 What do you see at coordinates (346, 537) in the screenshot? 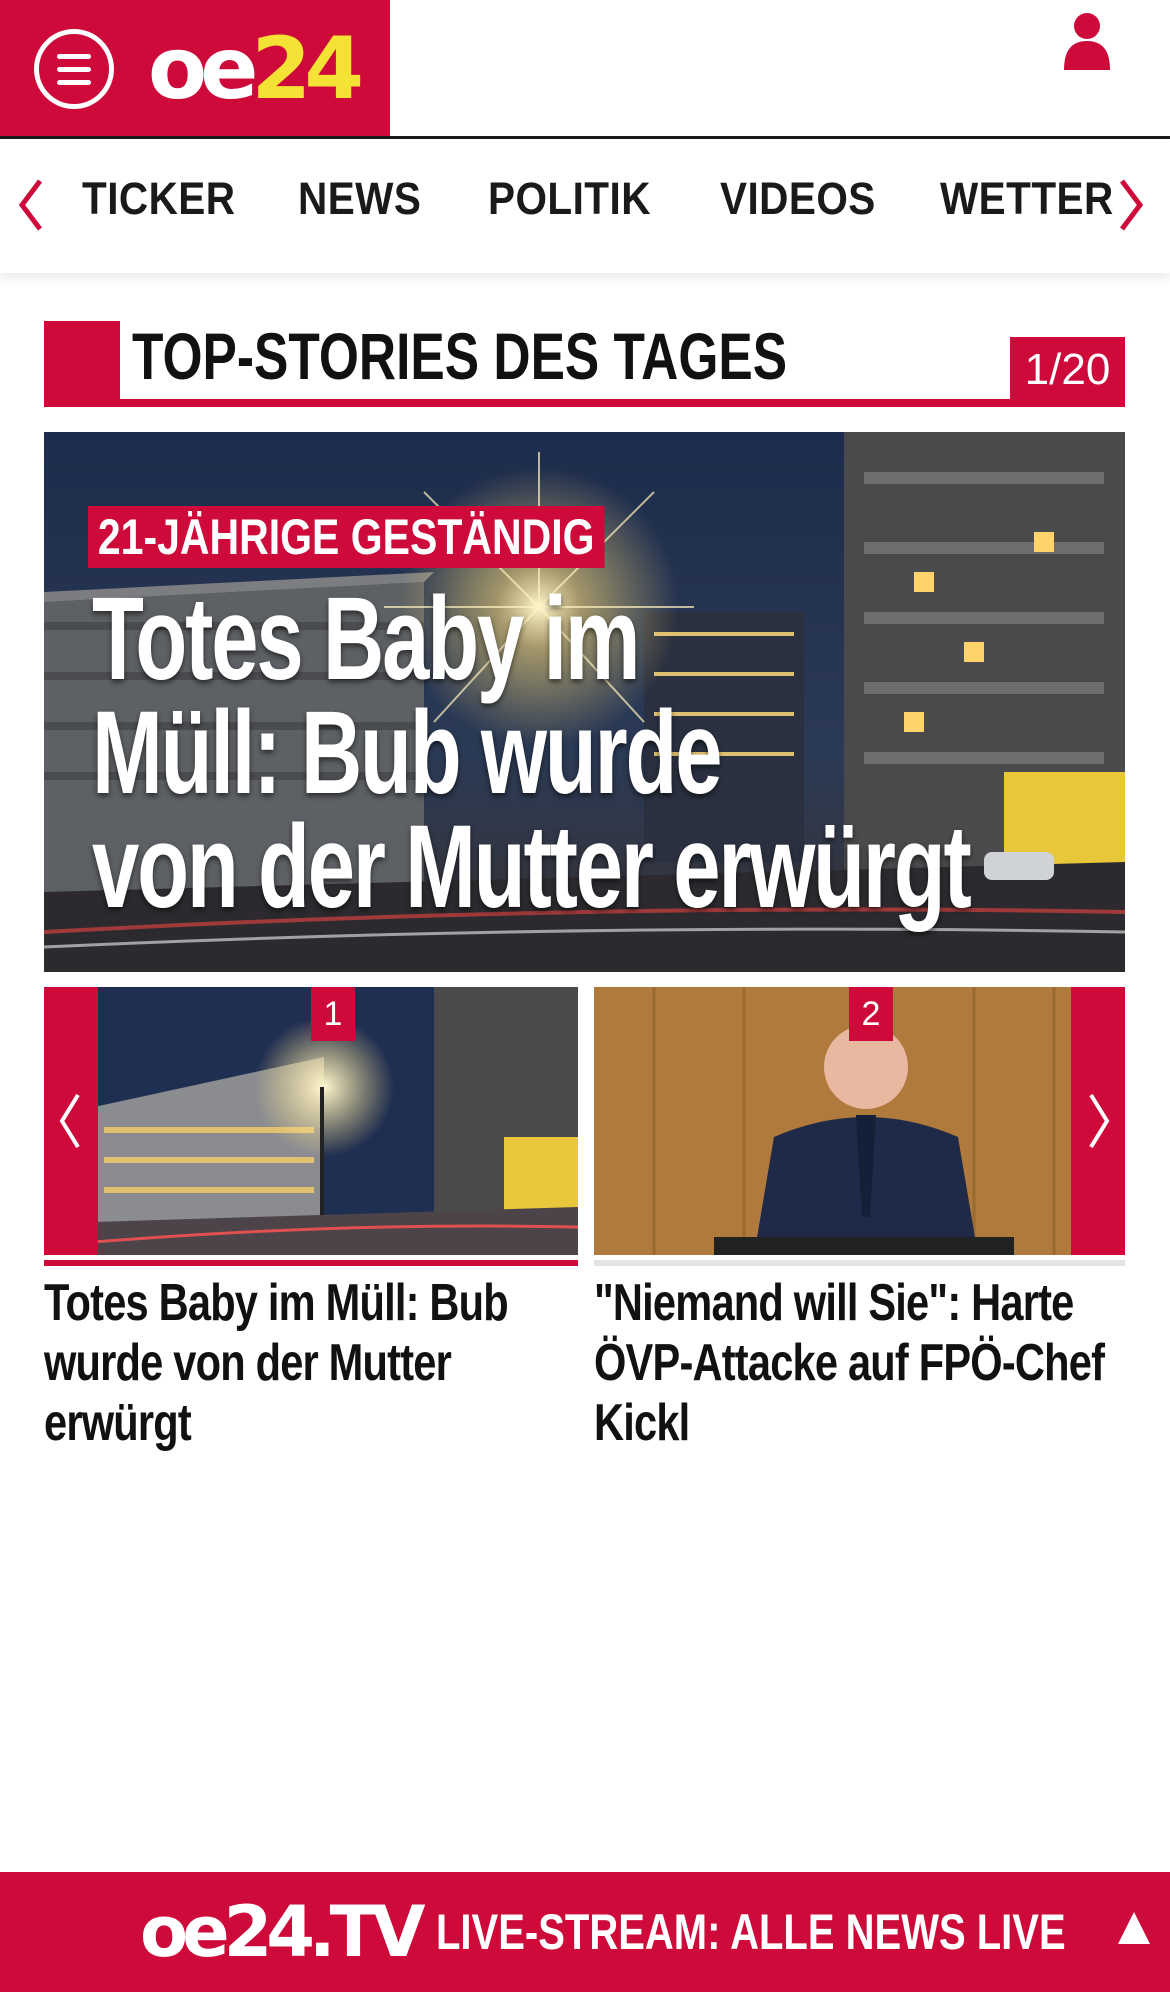
I see `hero-kicker: 21-JÄHRIGE GESTÄNDIG` at bounding box center [346, 537].